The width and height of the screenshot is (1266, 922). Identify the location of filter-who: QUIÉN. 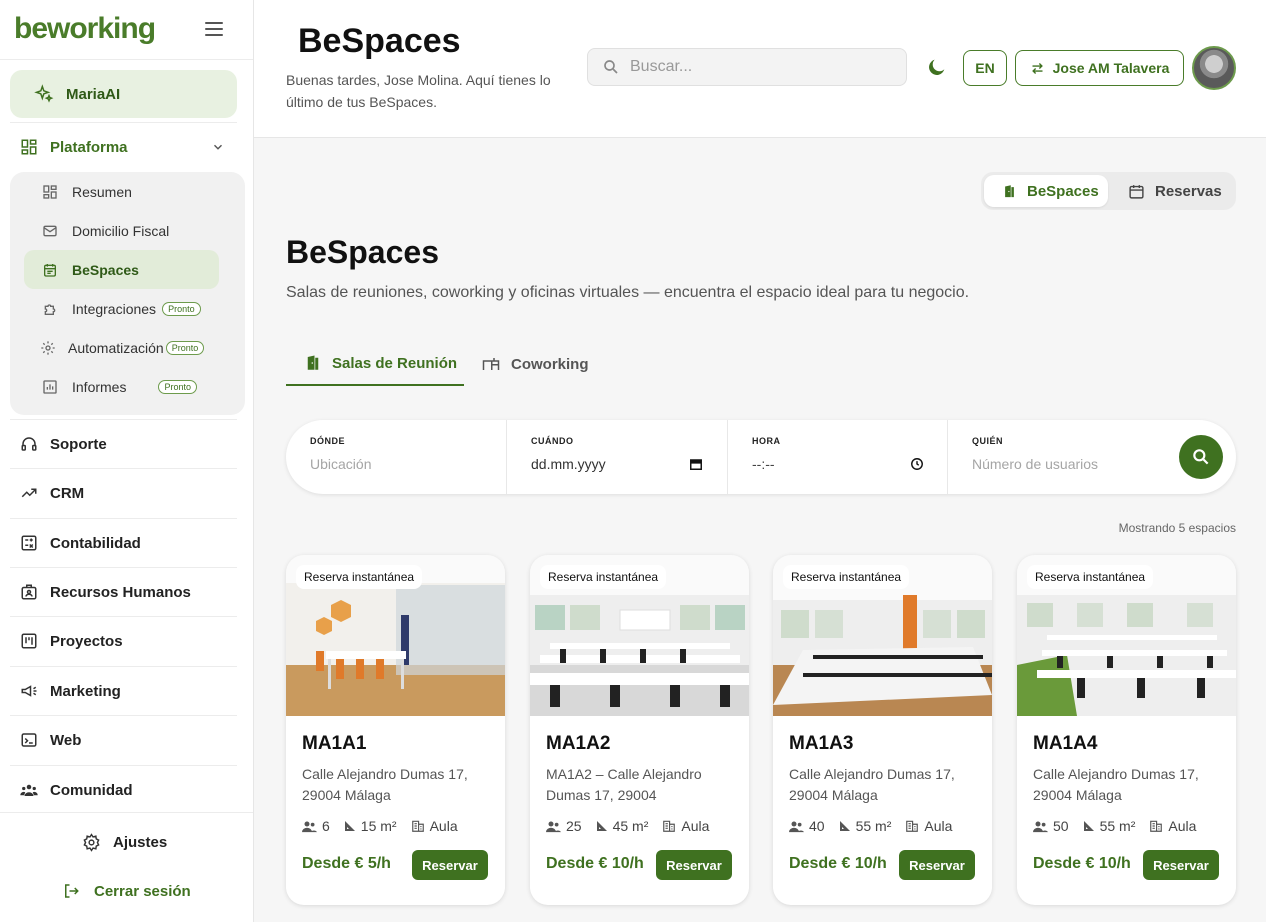
(1062, 457).